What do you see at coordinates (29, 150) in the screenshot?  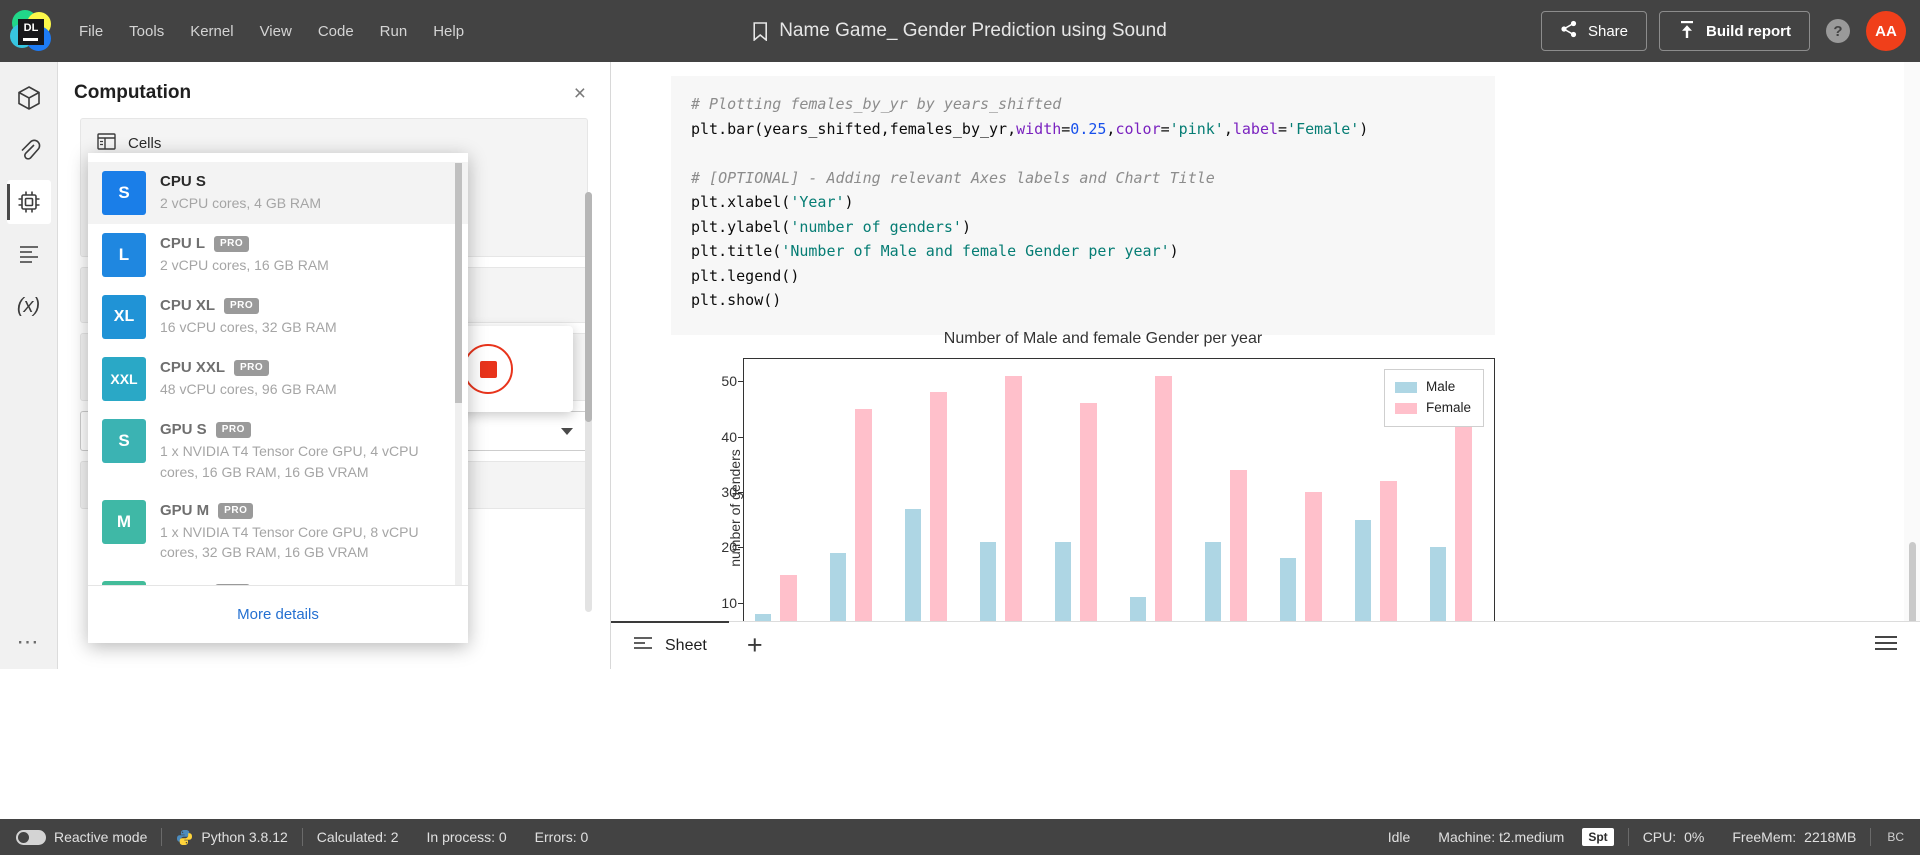 I see `sidebar-item-attachments` at bounding box center [29, 150].